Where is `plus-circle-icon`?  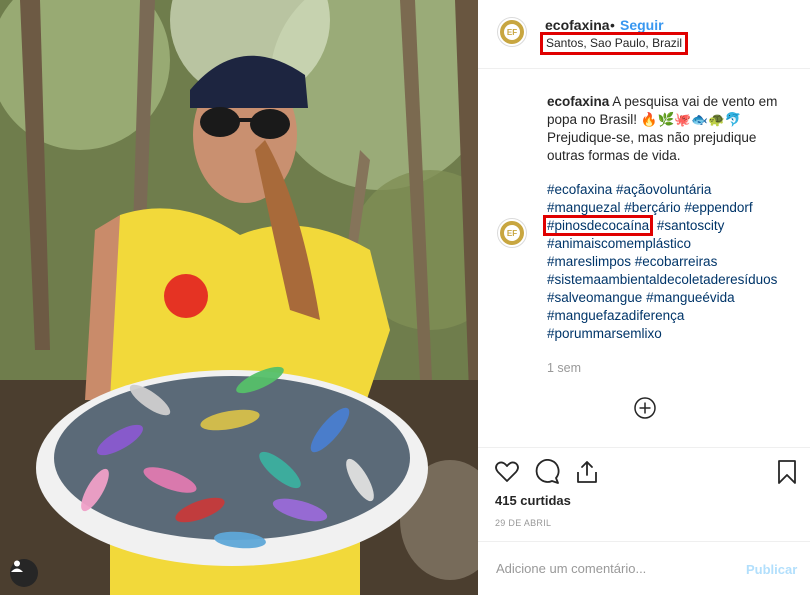 plus-circle-icon is located at coordinates (645, 408).